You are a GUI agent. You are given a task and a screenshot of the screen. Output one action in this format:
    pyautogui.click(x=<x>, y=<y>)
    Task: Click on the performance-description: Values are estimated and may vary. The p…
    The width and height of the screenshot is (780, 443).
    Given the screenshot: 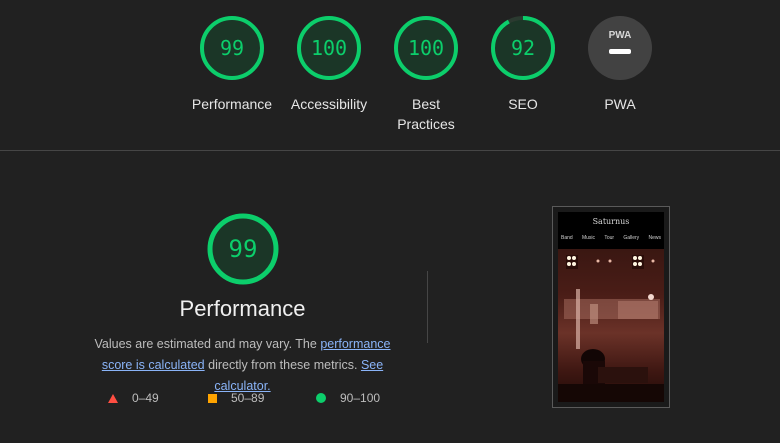 What is the action you would take?
    pyautogui.click(x=242, y=365)
    